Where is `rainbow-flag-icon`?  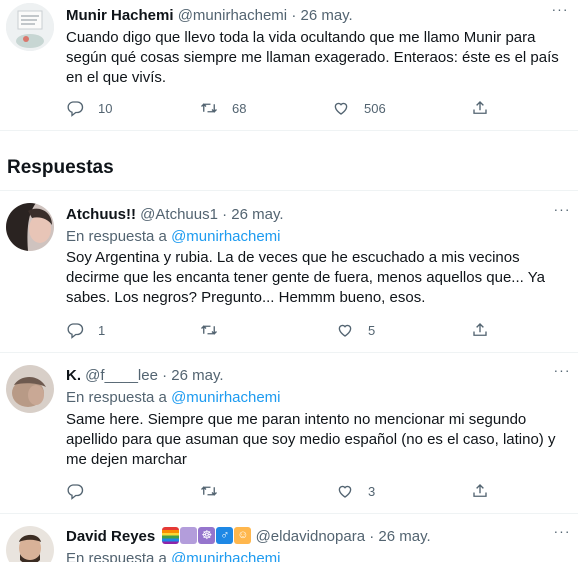 rainbow-flag-icon is located at coordinates (171, 535).